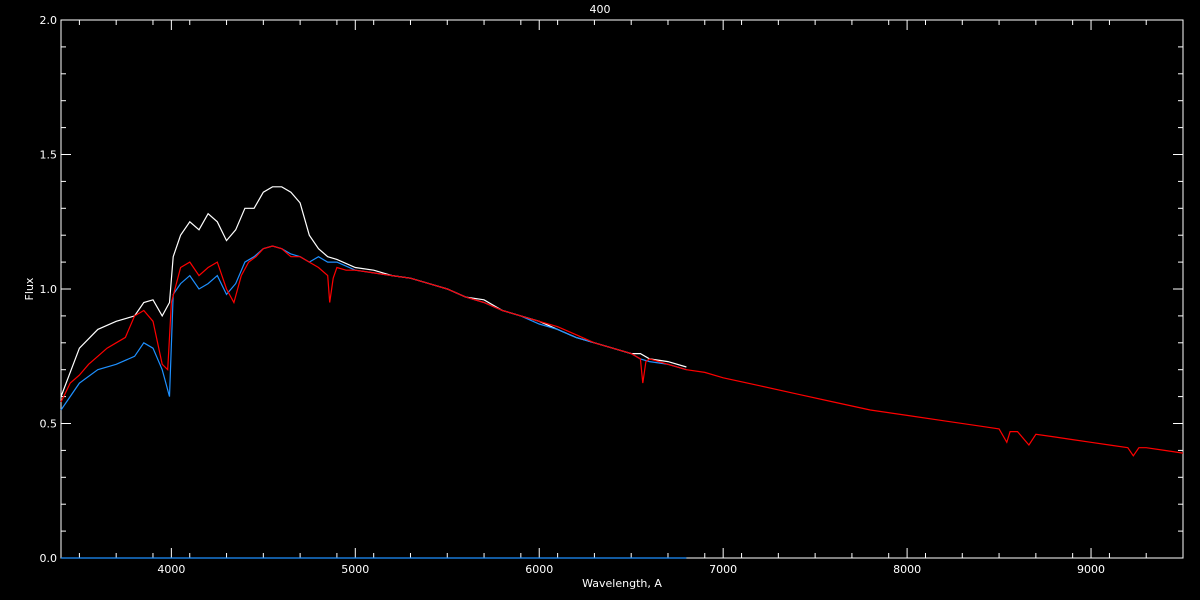 The image size is (1200, 600). What do you see at coordinates (49, 289) in the screenshot?
I see `y-tick-label: 1.0` at bounding box center [49, 289].